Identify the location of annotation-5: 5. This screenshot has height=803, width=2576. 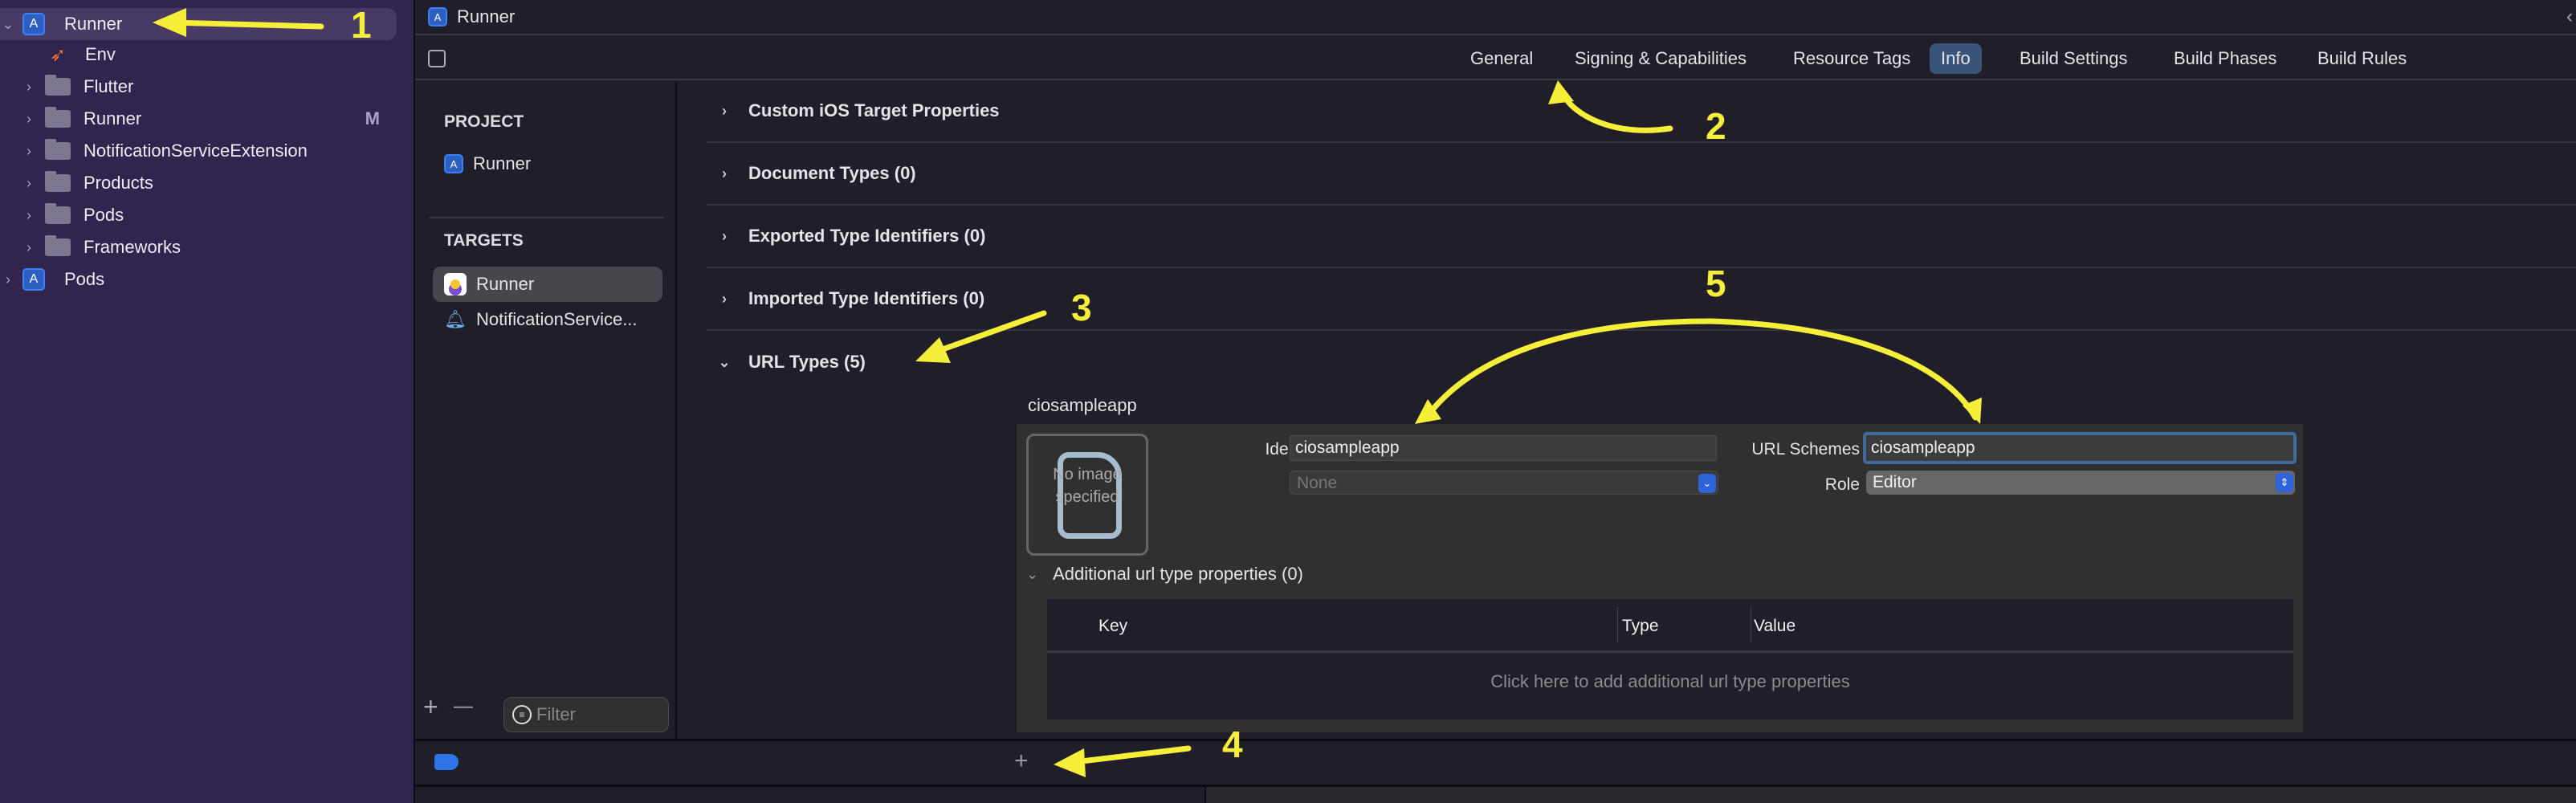
(1716, 284).